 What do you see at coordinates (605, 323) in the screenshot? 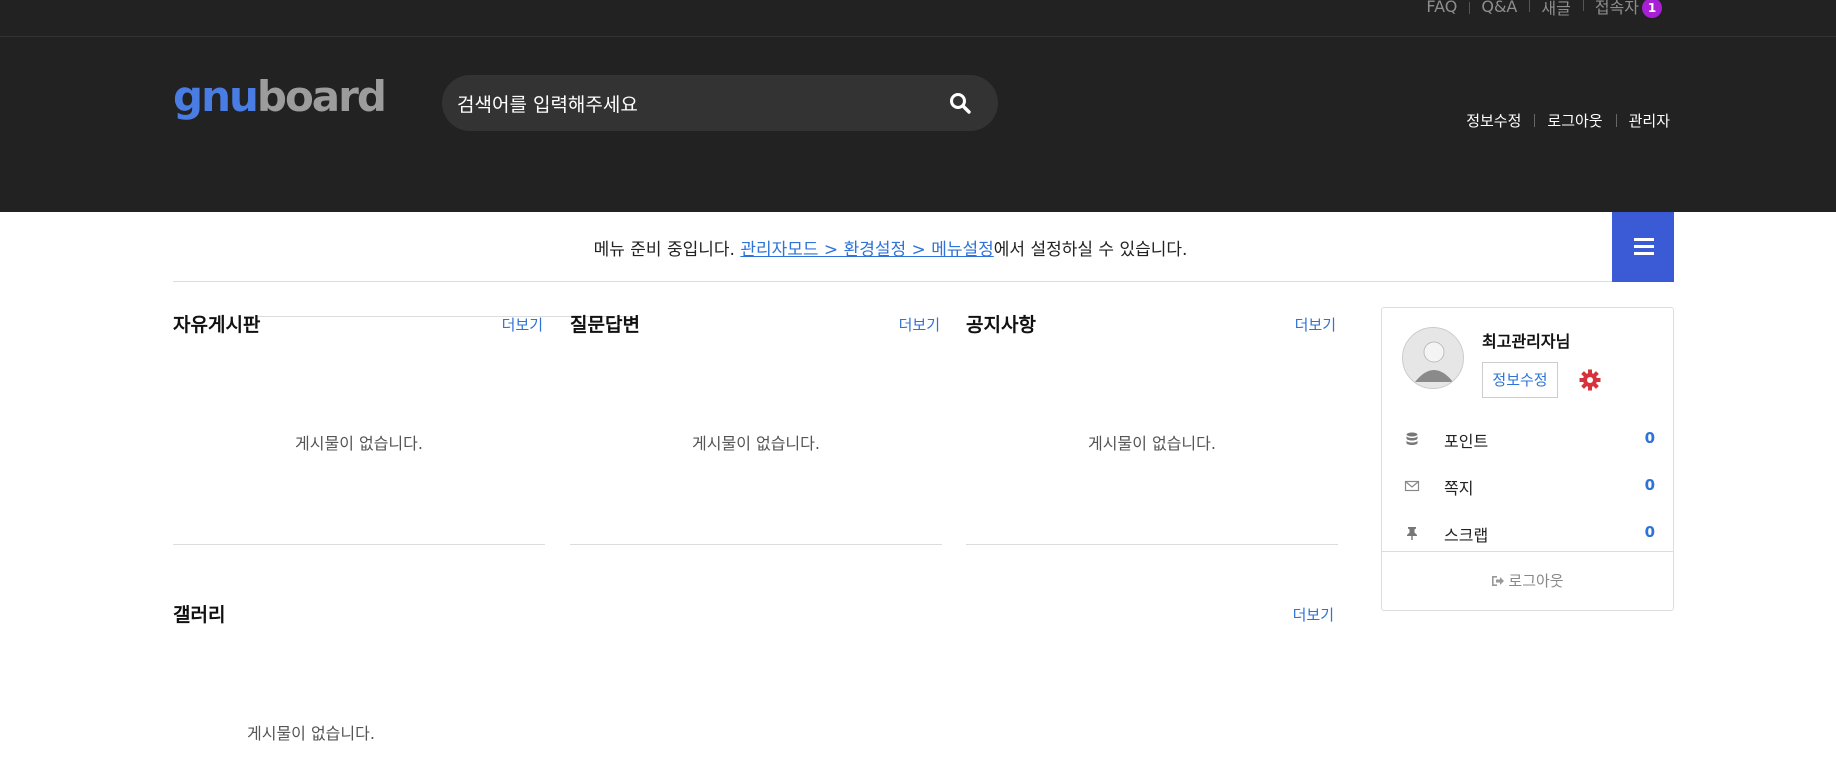
I see `board-title: 질문답변` at bounding box center [605, 323].